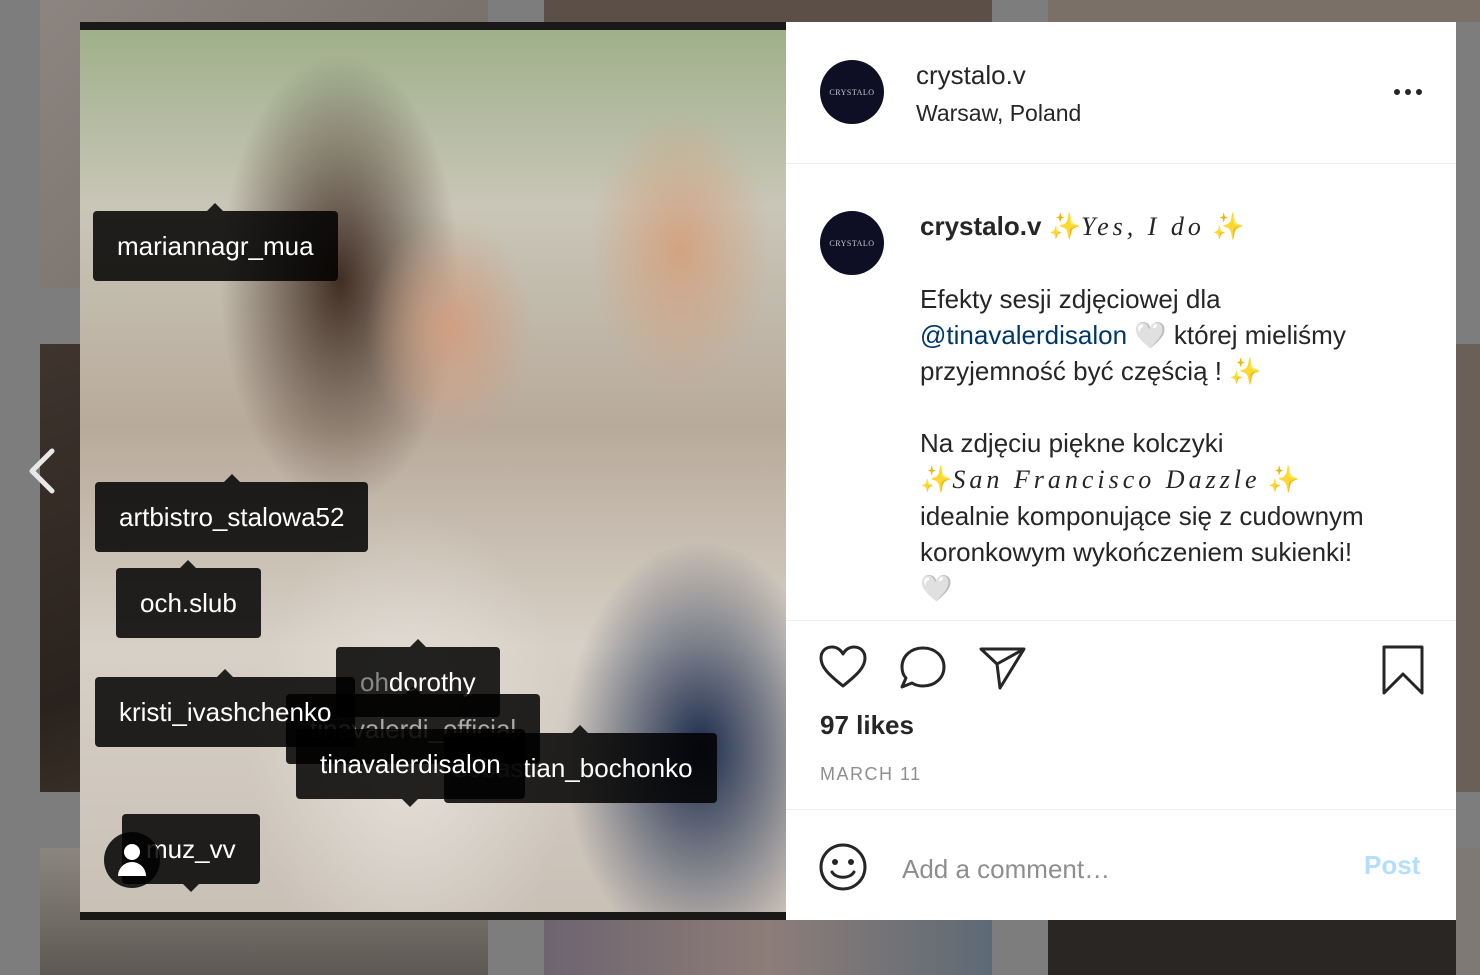 This screenshot has width=1480, height=975. Describe the element at coordinates (980, 226) in the screenshot. I see `caption-username: crystalo.v` at that location.